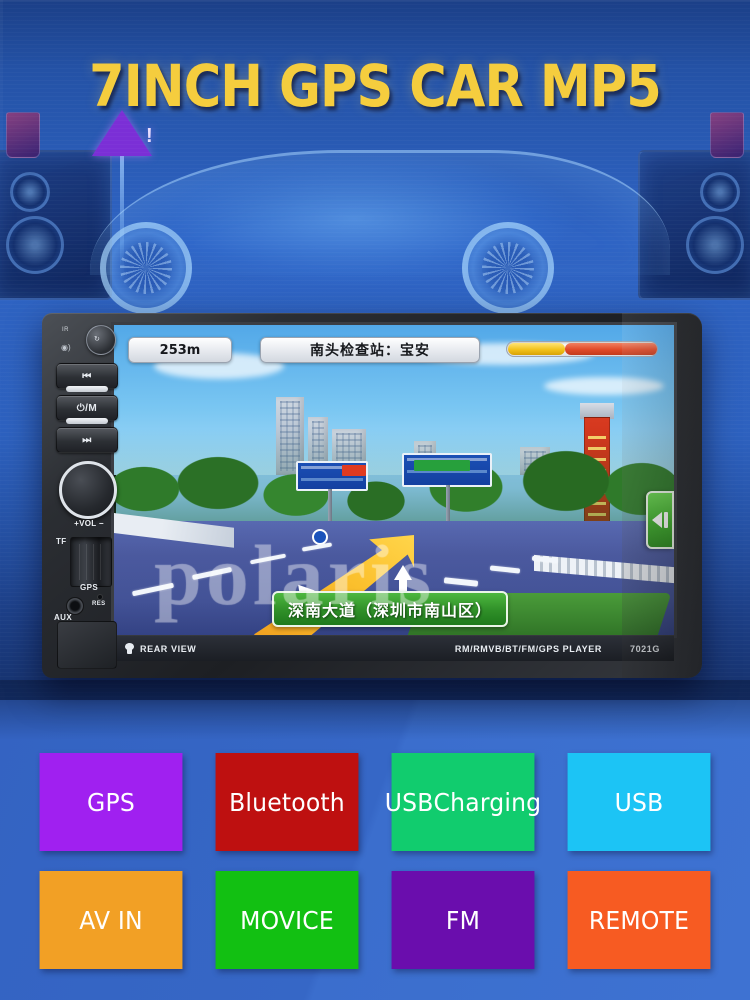 The height and width of the screenshot is (1000, 750). Describe the element at coordinates (168, 648) in the screenshot. I see `rear-view-label: REAR VIEW` at that location.